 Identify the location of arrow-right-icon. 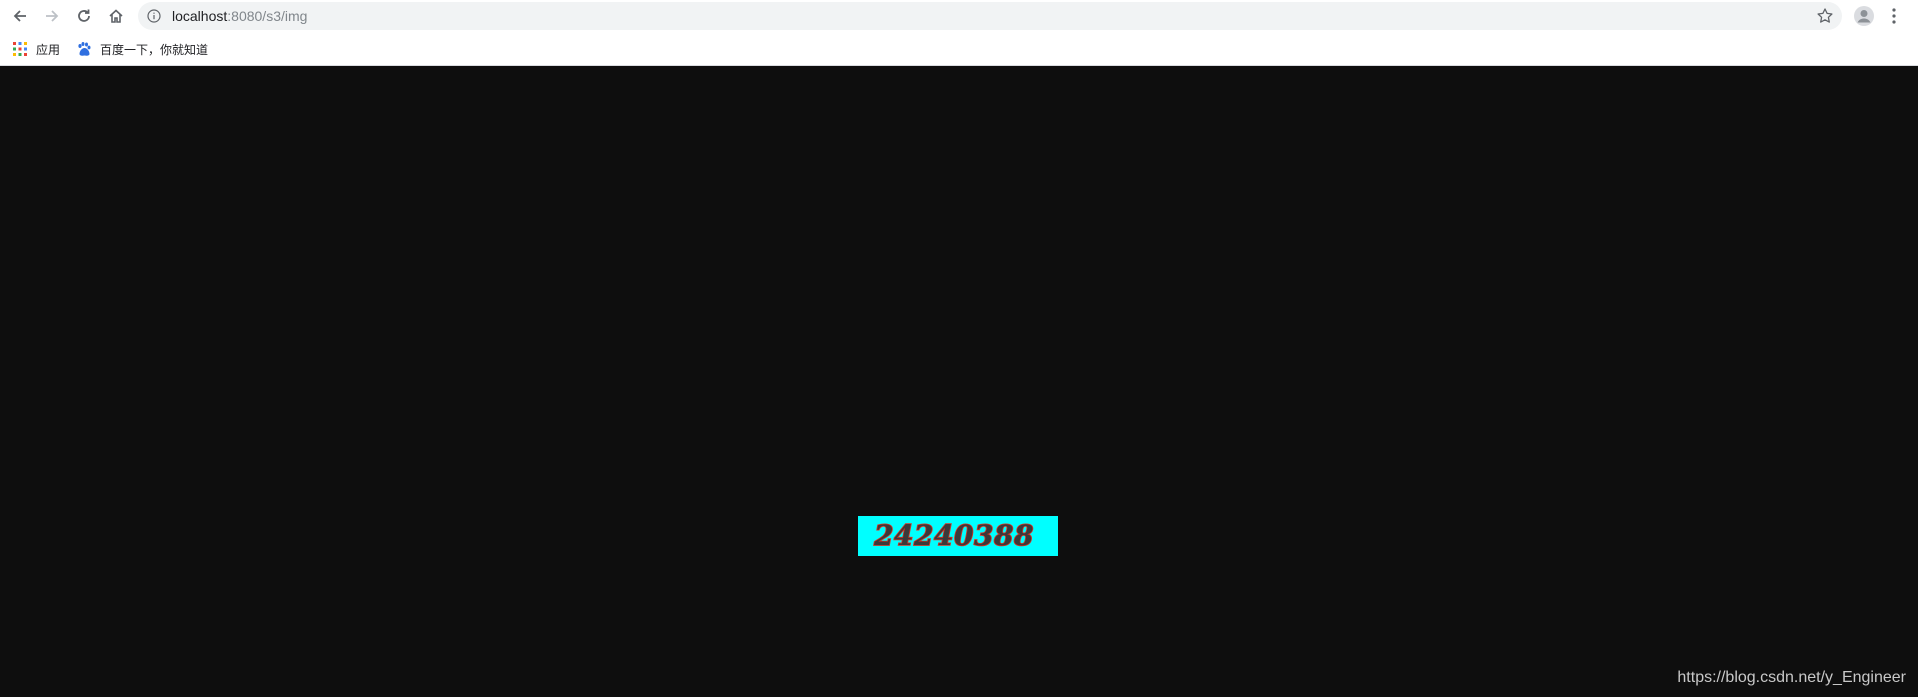
(52, 16).